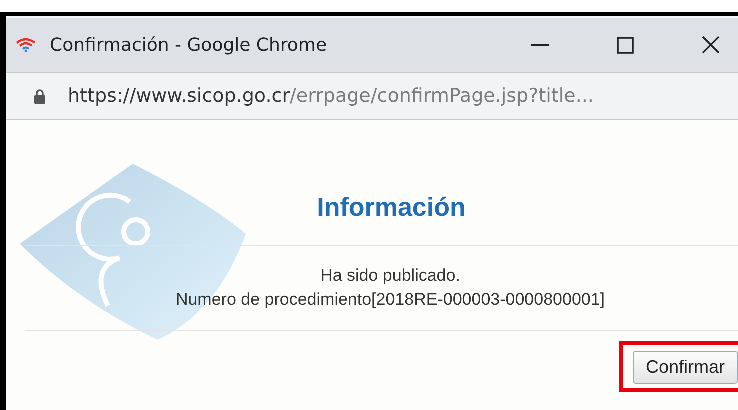 This screenshot has width=738, height=410. Describe the element at coordinates (390, 300) in the screenshot. I see `message-line: Numero de procedimiento[2018RE-000003-0000800001]` at that location.